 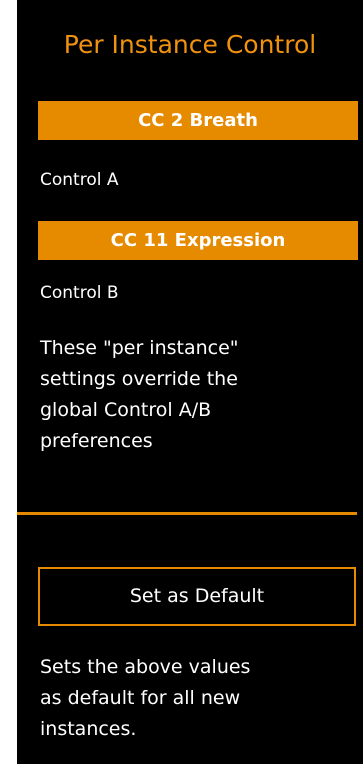 I want to click on default-description-line: as default for all new, so click(x=140, y=698).